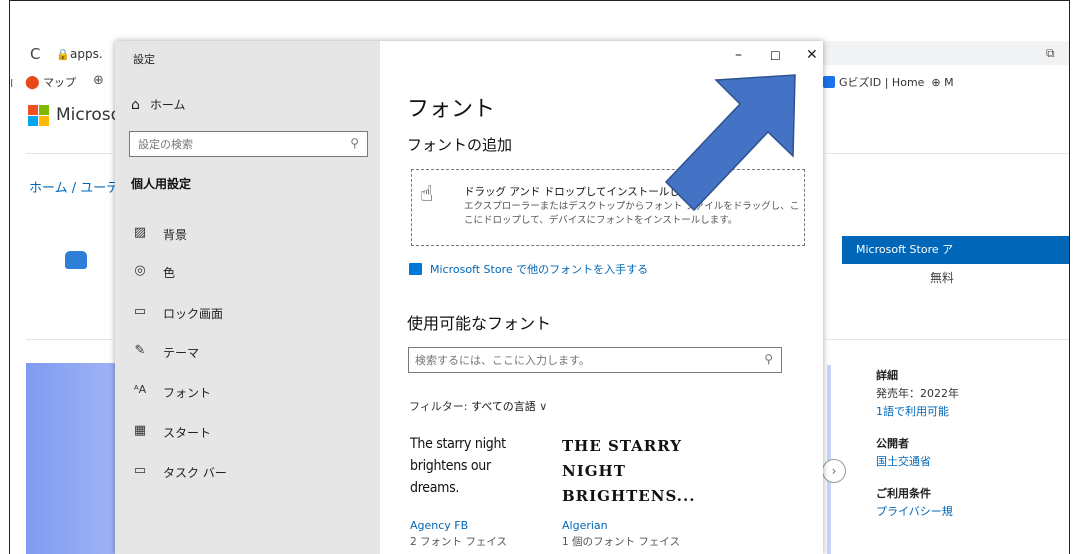  What do you see at coordinates (167, 105) in the screenshot?
I see `nav-home-label: ホーム` at bounding box center [167, 105].